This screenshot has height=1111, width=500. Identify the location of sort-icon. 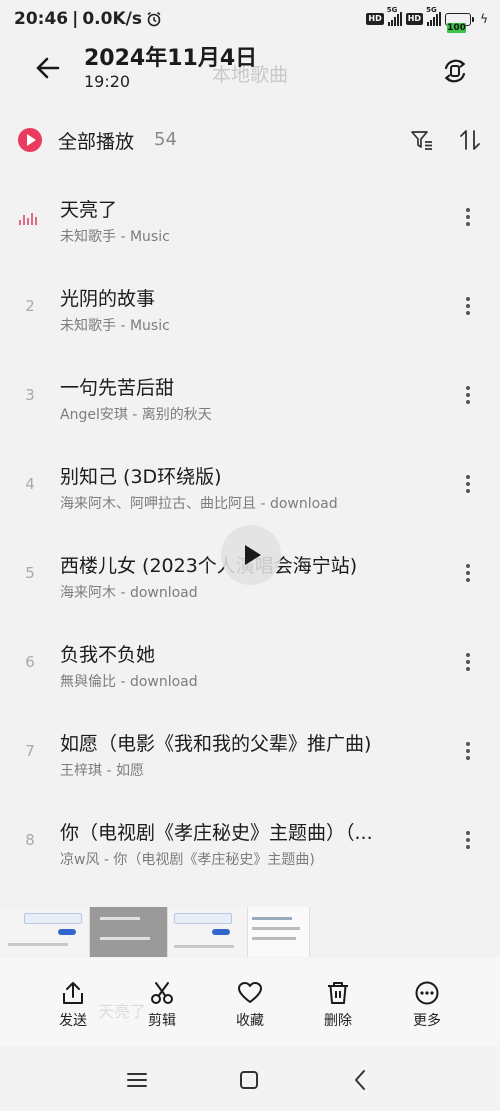
(470, 140).